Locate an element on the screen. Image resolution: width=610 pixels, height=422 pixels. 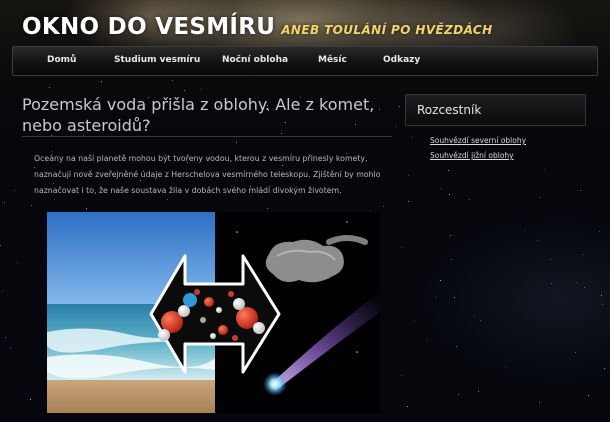
nav-item-home: Domů is located at coordinates (61, 60).